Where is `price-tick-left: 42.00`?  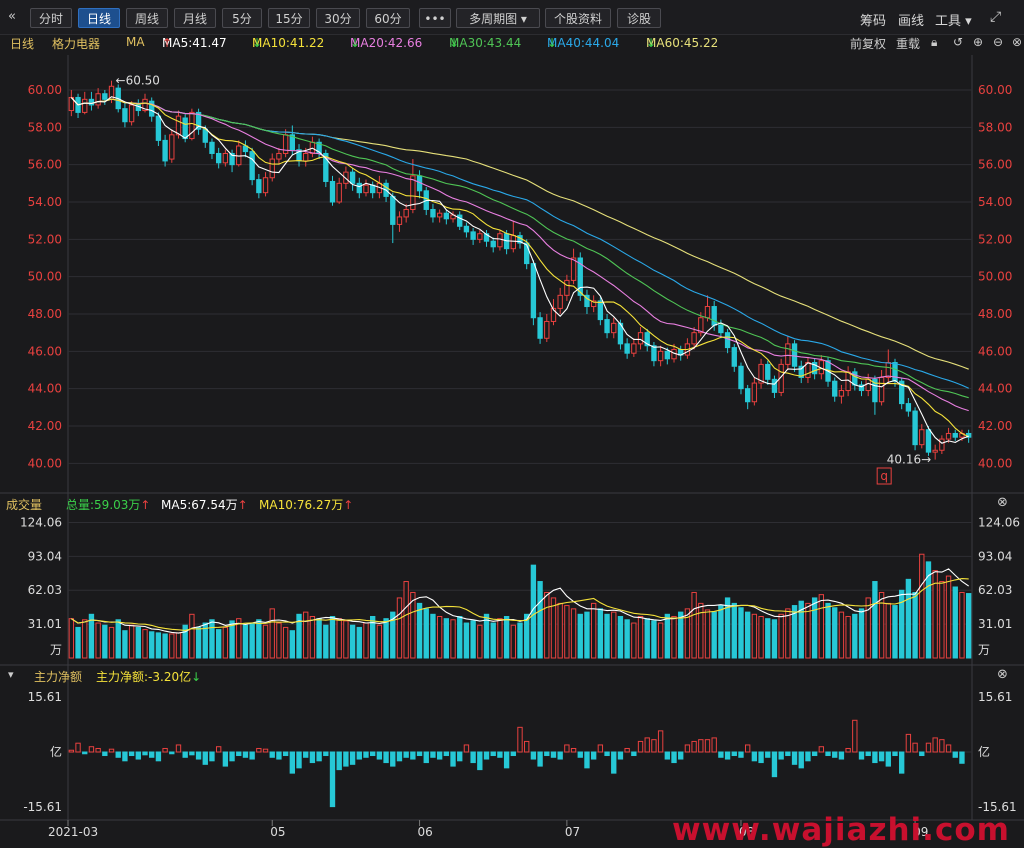 price-tick-left: 42.00 is located at coordinates (45, 426).